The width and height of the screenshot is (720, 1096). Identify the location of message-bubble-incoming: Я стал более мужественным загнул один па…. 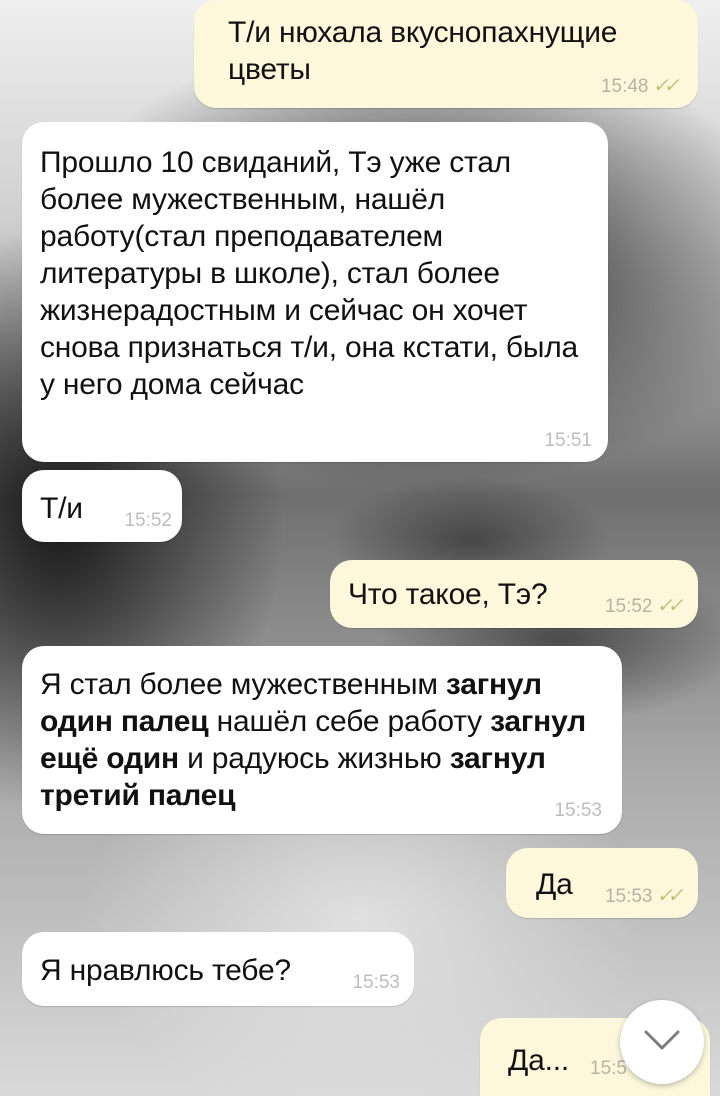
(322, 740).